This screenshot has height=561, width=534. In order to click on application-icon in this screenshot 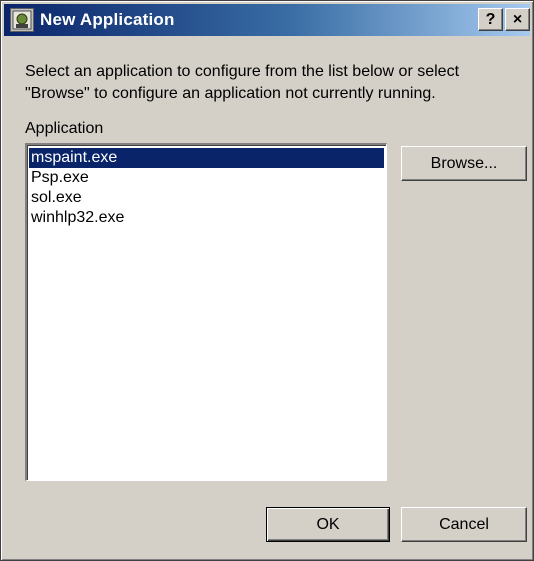, I will do `click(22, 20)`.